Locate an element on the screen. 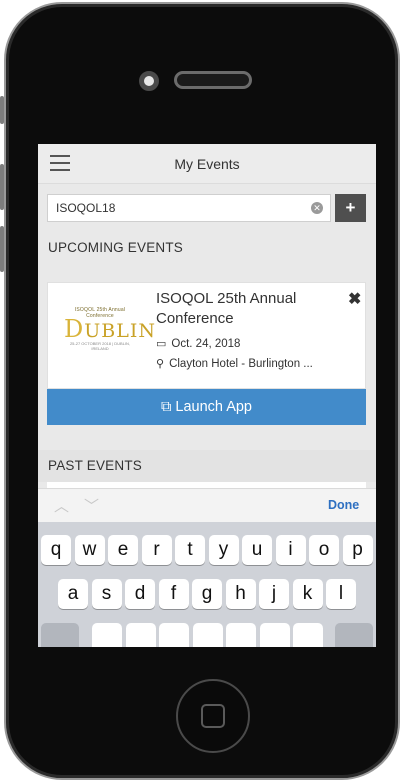  keyboard-row-2: a s d f g h j k l is located at coordinates (207, 594).